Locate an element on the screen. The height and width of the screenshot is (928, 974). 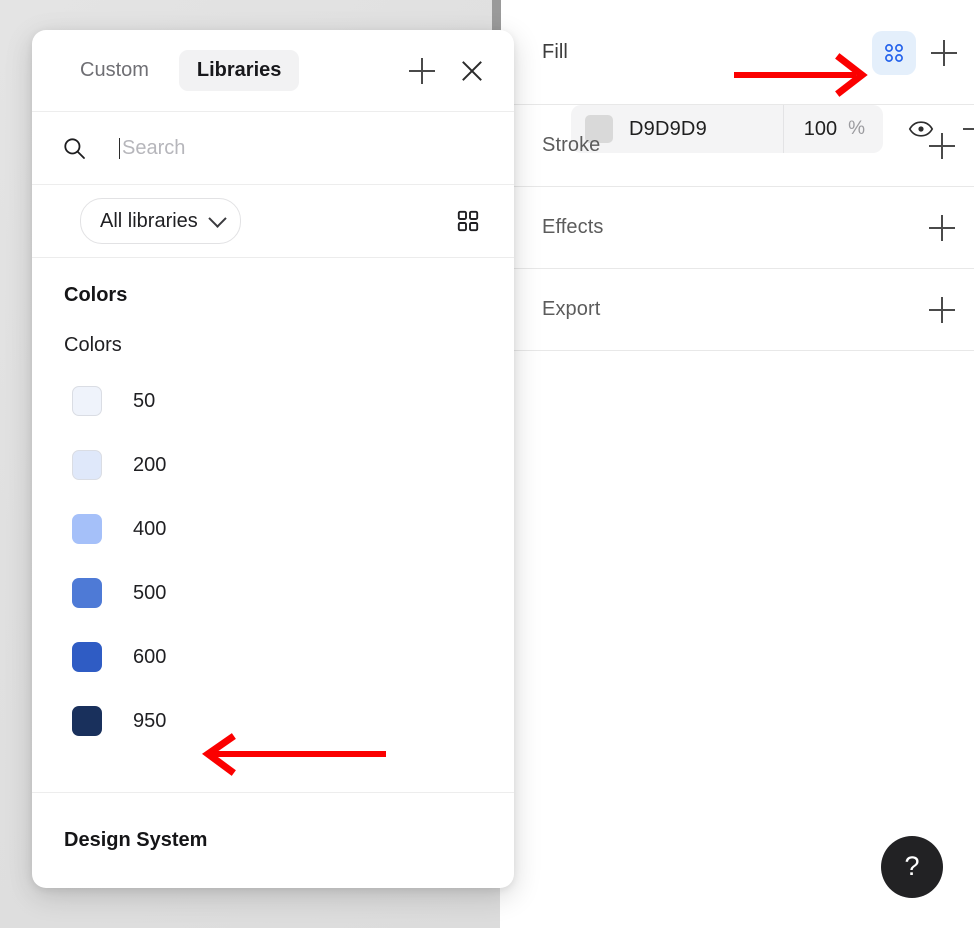
search-bar: Search is located at coordinates (273, 148).